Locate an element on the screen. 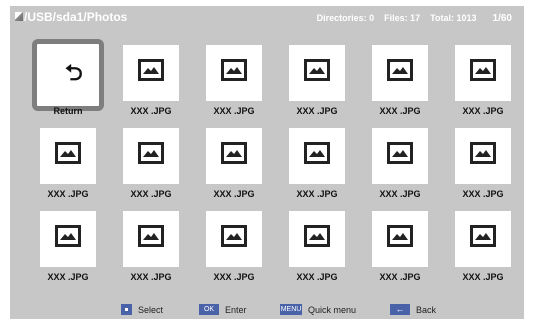 Image resolution: width=534 pixels, height=325 pixels. hint-enter: OK Enter is located at coordinates (223, 309).